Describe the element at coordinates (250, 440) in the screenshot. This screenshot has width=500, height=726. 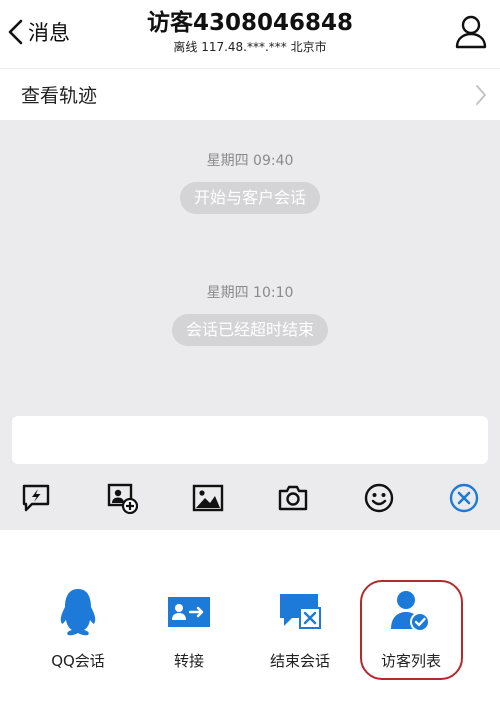
I see `message-input` at that location.